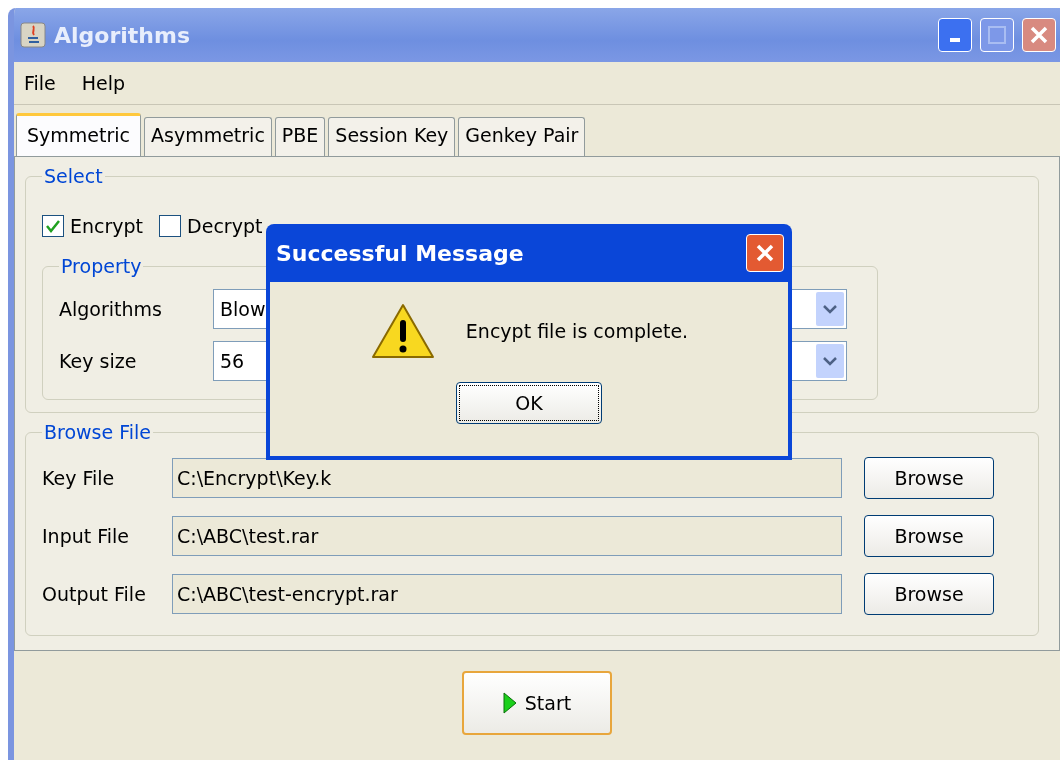 This screenshot has height=760, width=1060. What do you see at coordinates (101, 266) in the screenshot?
I see `group-title: Property` at bounding box center [101, 266].